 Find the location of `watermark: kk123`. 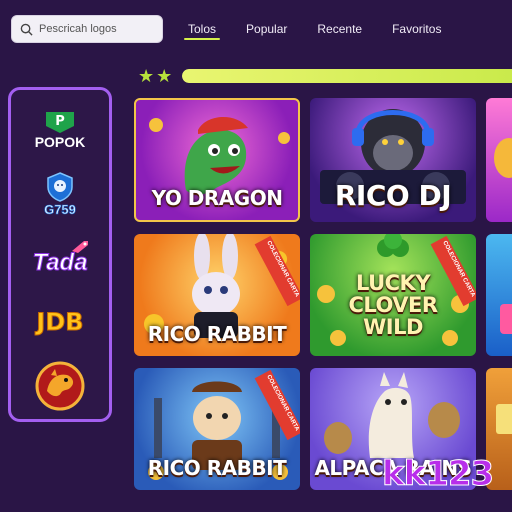

watermark: kk123 is located at coordinates (437, 474).